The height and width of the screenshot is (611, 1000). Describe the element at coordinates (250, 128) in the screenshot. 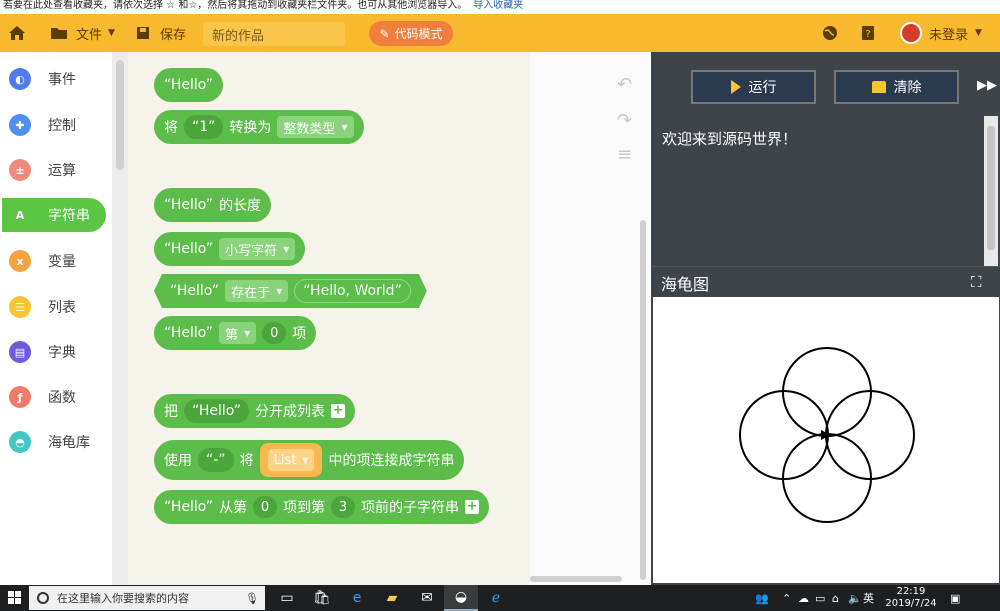

I see `block-text: 转换为` at that location.